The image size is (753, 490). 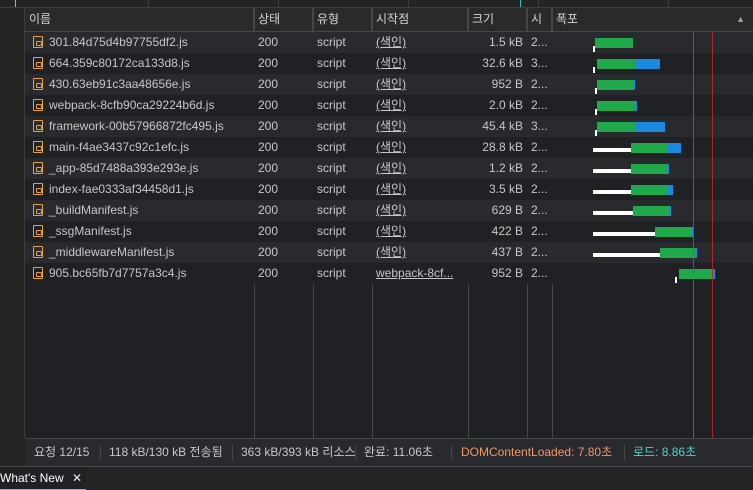 What do you see at coordinates (139, 126) in the screenshot?
I see `request-name-cell: framework-00b57966872fc495.js` at bounding box center [139, 126].